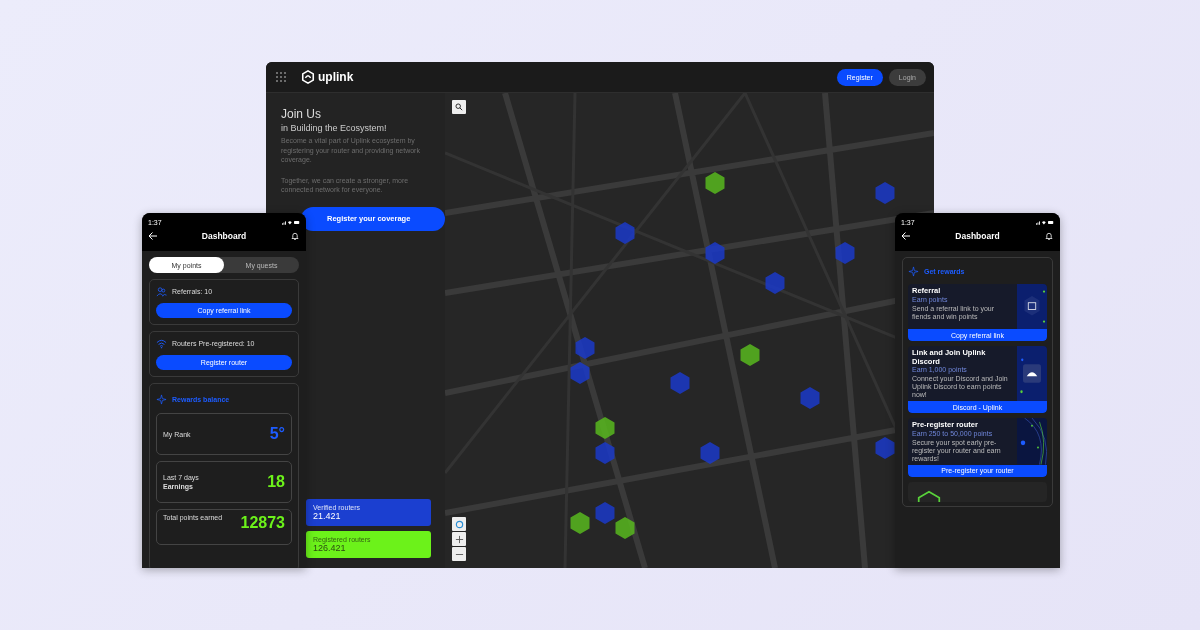 Image resolution: width=1200 pixels, height=630 pixels. Describe the element at coordinates (327, 516) in the screenshot. I see `stat-value: 21.421` at that location.